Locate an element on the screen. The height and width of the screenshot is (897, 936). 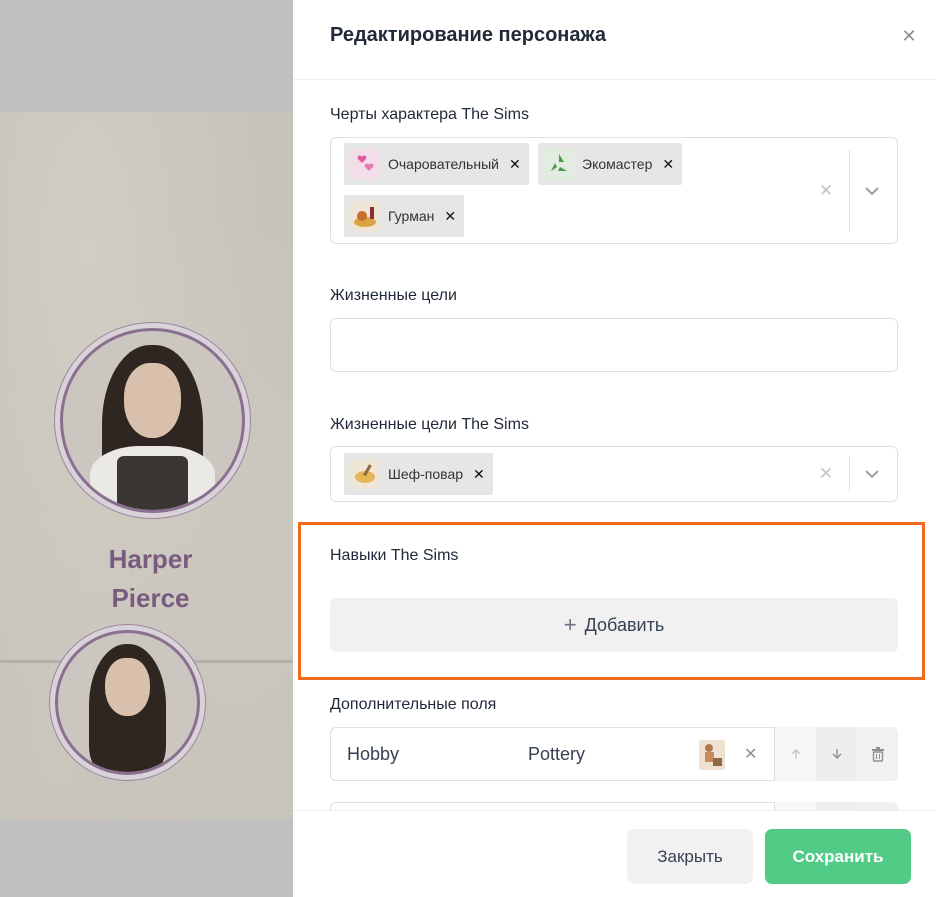
character-name: Harper Pierce is located at coordinates (146, 579).